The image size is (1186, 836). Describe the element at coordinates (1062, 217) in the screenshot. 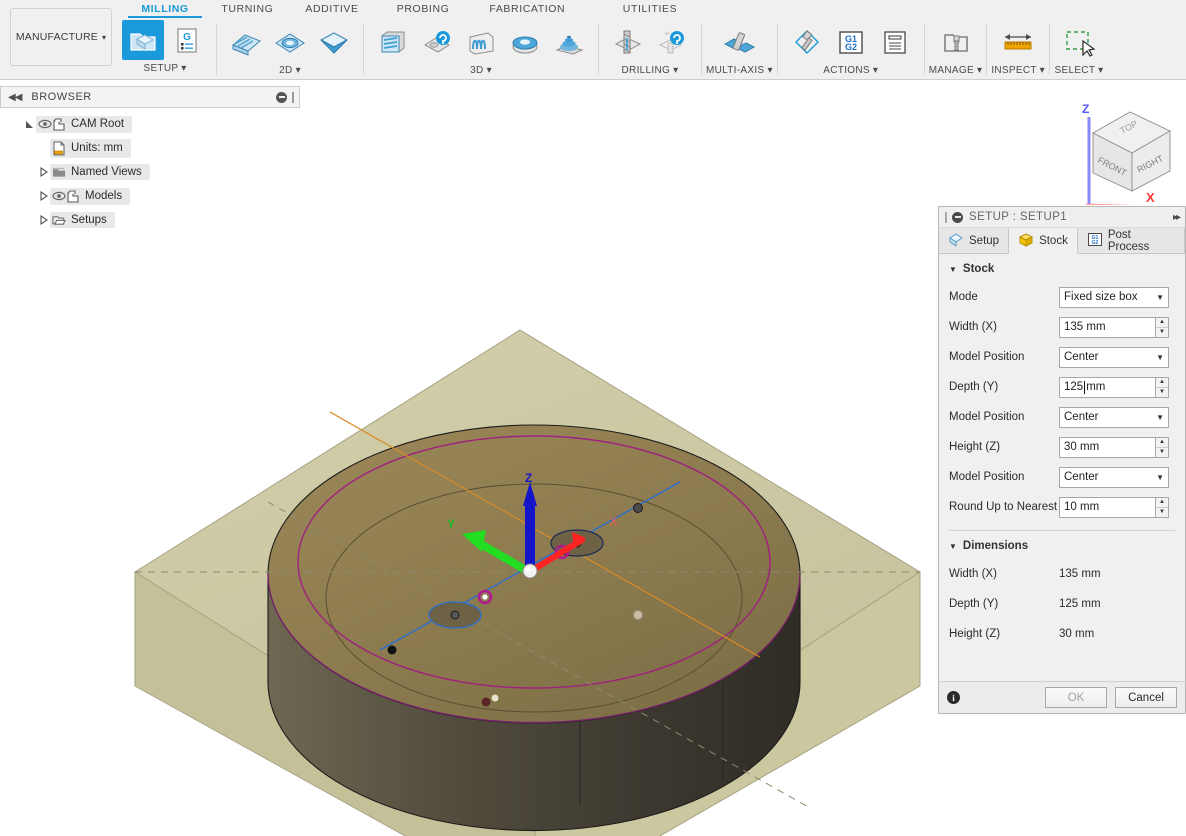

I see `dialog-titlebar: SETUP : SETUP1 ▸▸` at that location.